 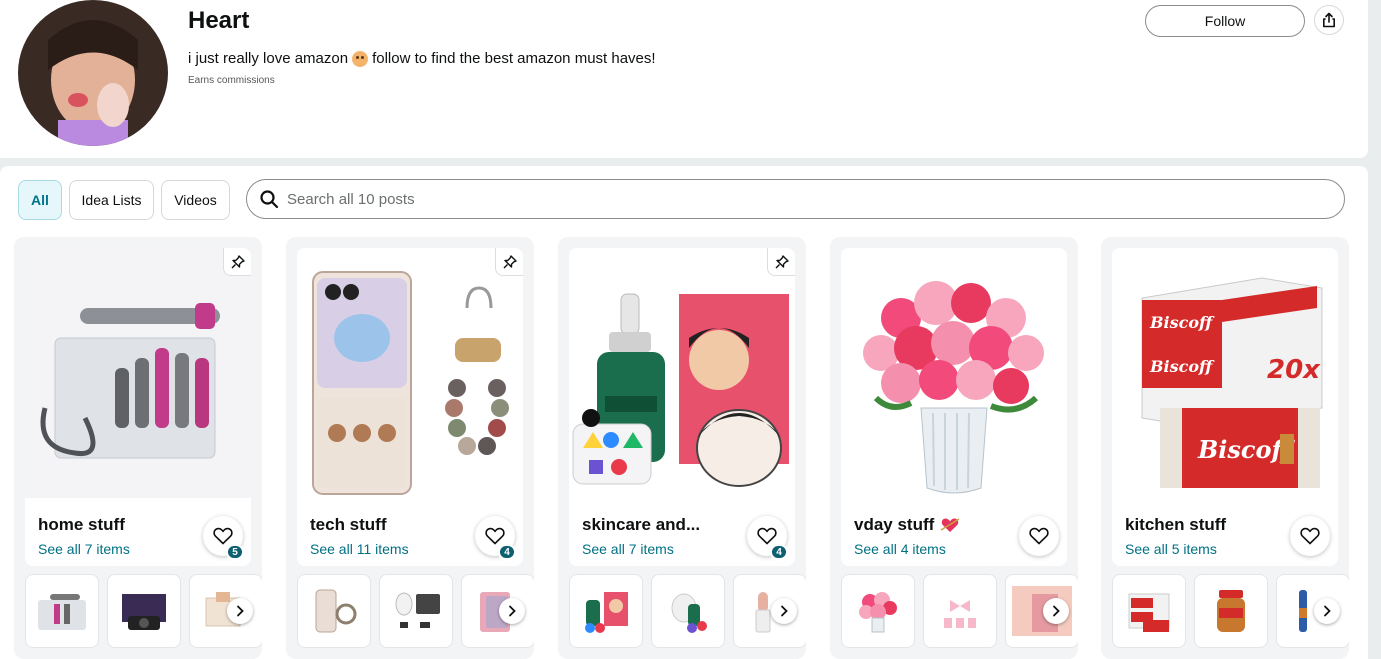 I want to click on share-button, so click(x=1329, y=20).